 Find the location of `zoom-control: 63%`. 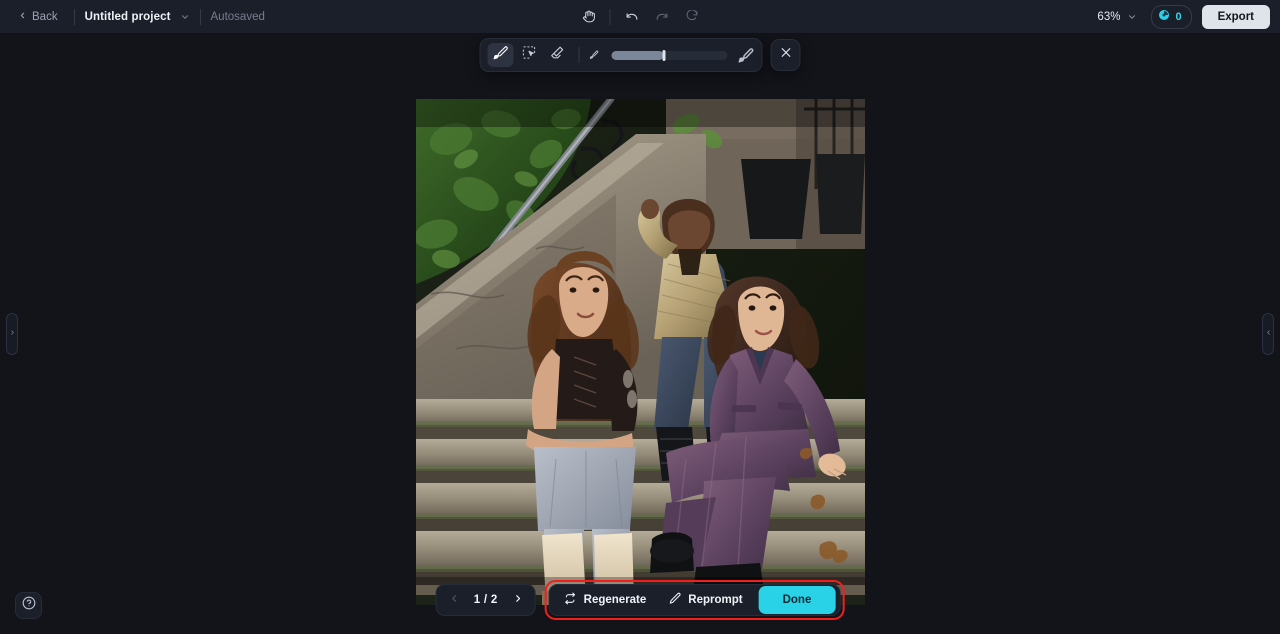

zoom-control: 63% is located at coordinates (1117, 17).